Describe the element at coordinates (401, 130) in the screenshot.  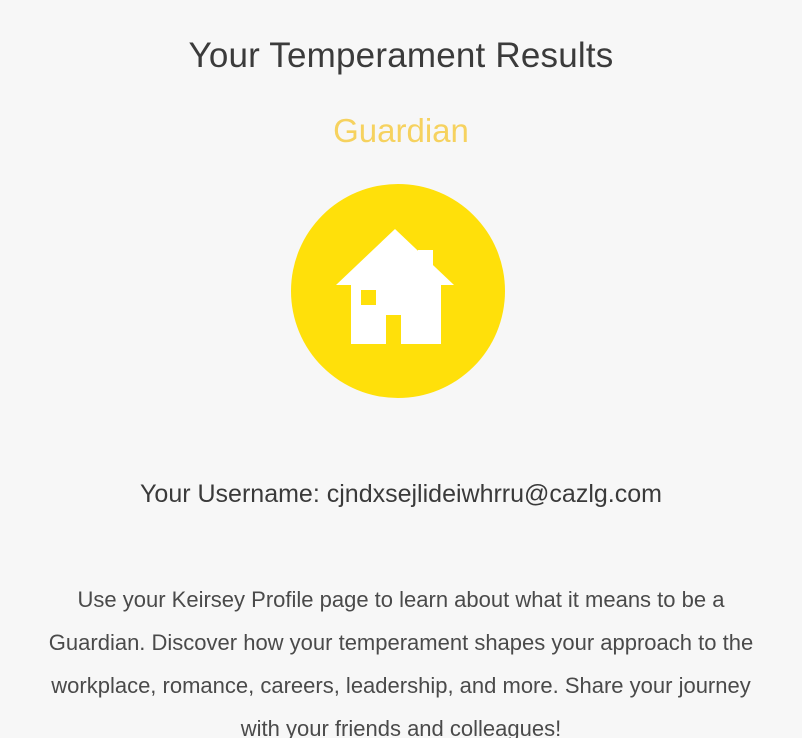
I see `temperament-name: Guardian` at that location.